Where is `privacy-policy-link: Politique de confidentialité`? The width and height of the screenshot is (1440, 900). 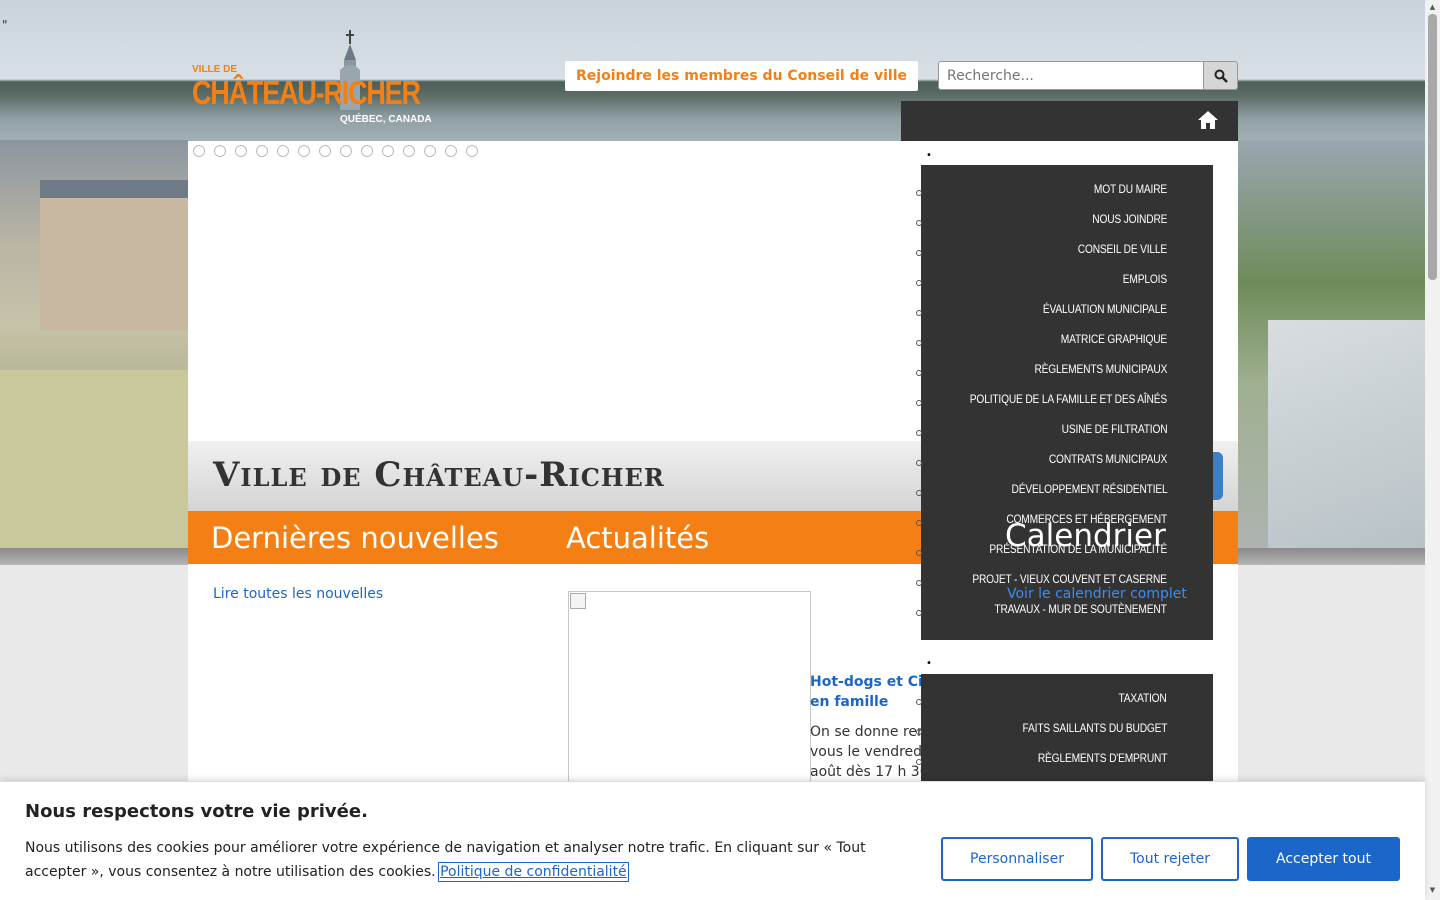
privacy-policy-link: Politique de confidentialité is located at coordinates (533, 872).